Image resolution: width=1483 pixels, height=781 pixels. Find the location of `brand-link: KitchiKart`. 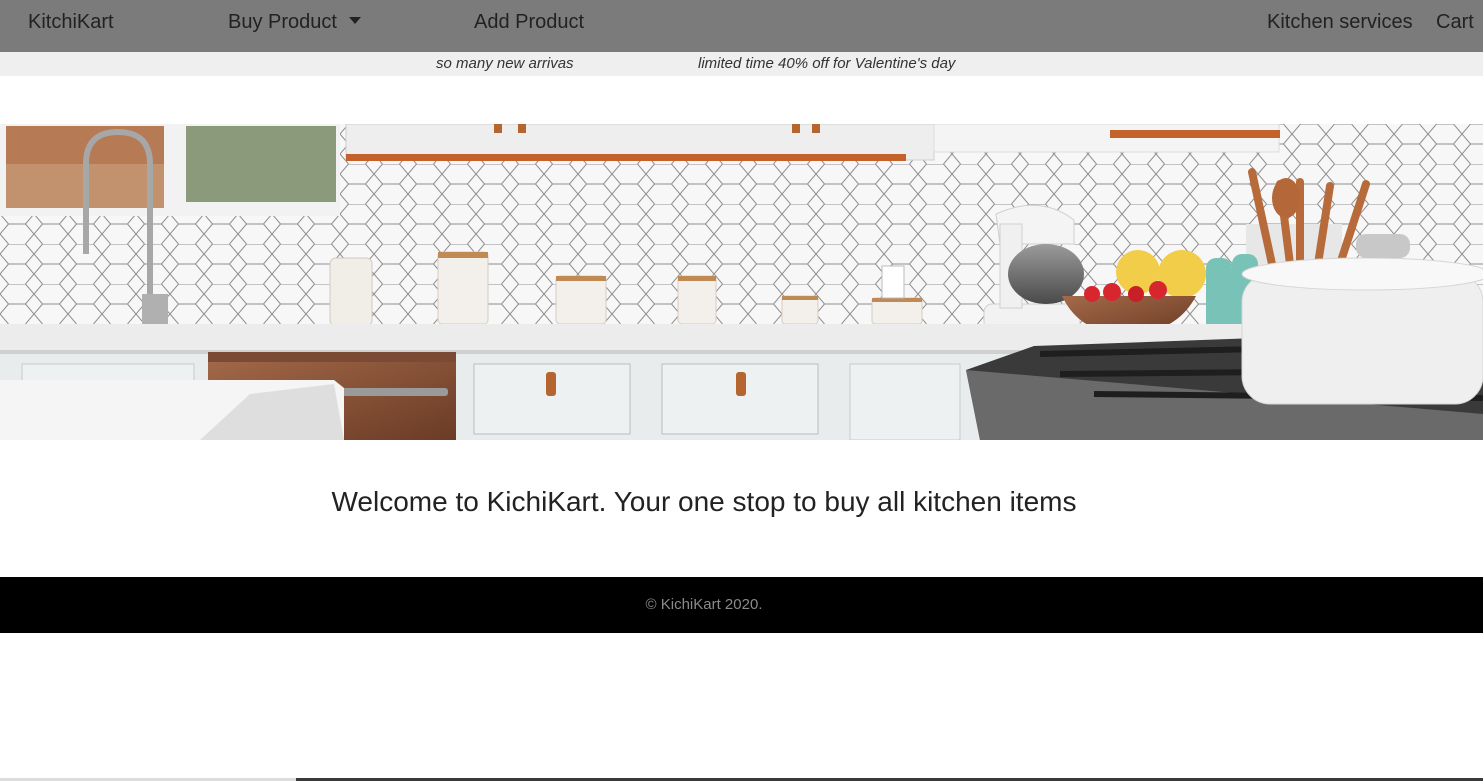

brand-link: KitchiKart is located at coordinates (71, 22).